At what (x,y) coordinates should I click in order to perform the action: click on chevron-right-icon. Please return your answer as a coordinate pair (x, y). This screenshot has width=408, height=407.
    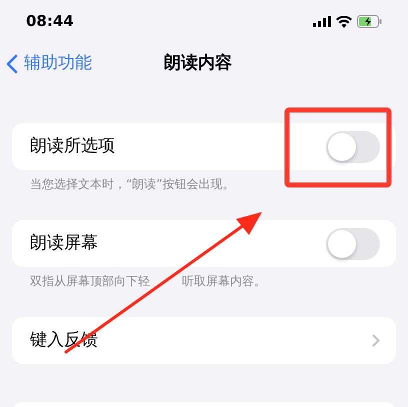
    Looking at the image, I should click on (376, 340).